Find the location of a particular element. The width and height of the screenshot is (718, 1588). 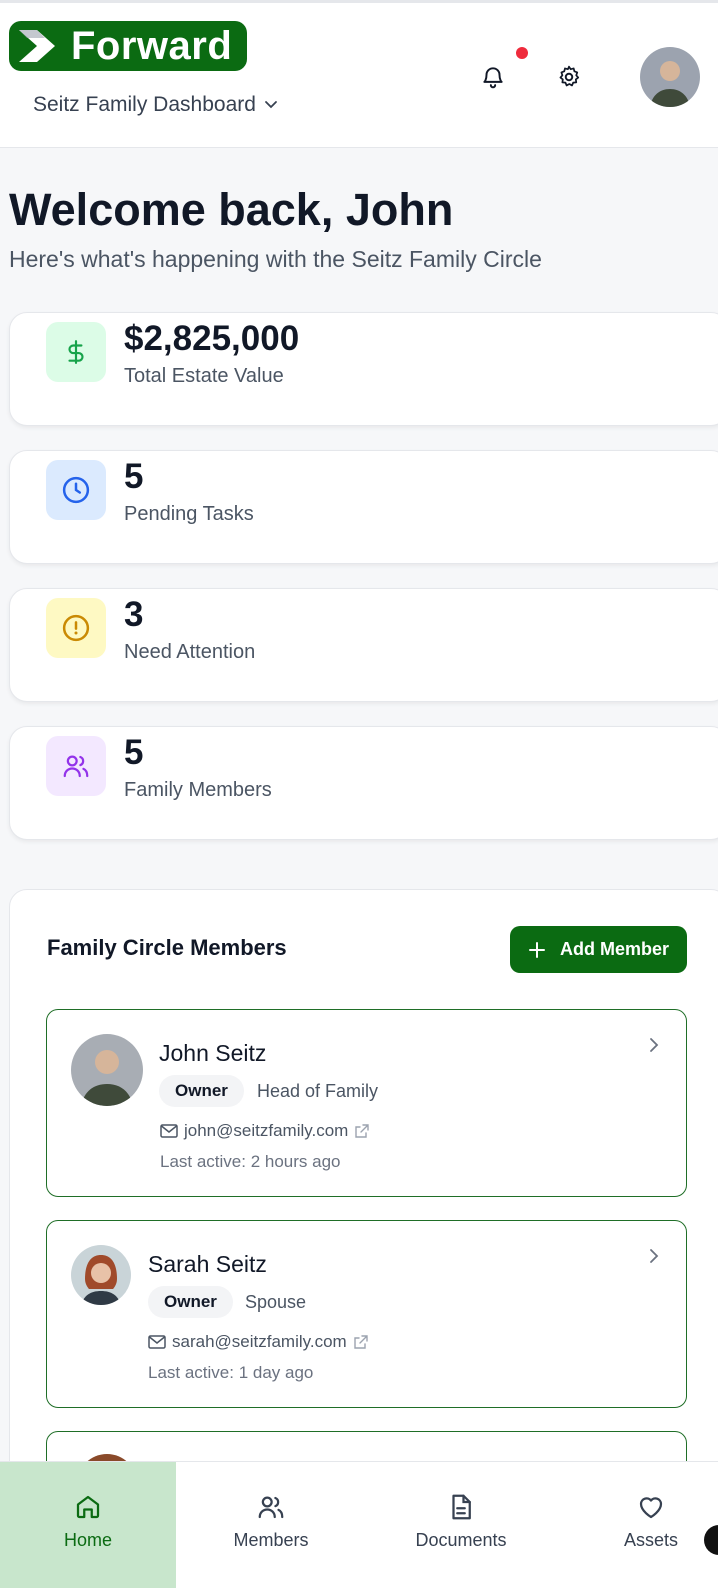

forward-arrow-icon is located at coordinates (37, 46).